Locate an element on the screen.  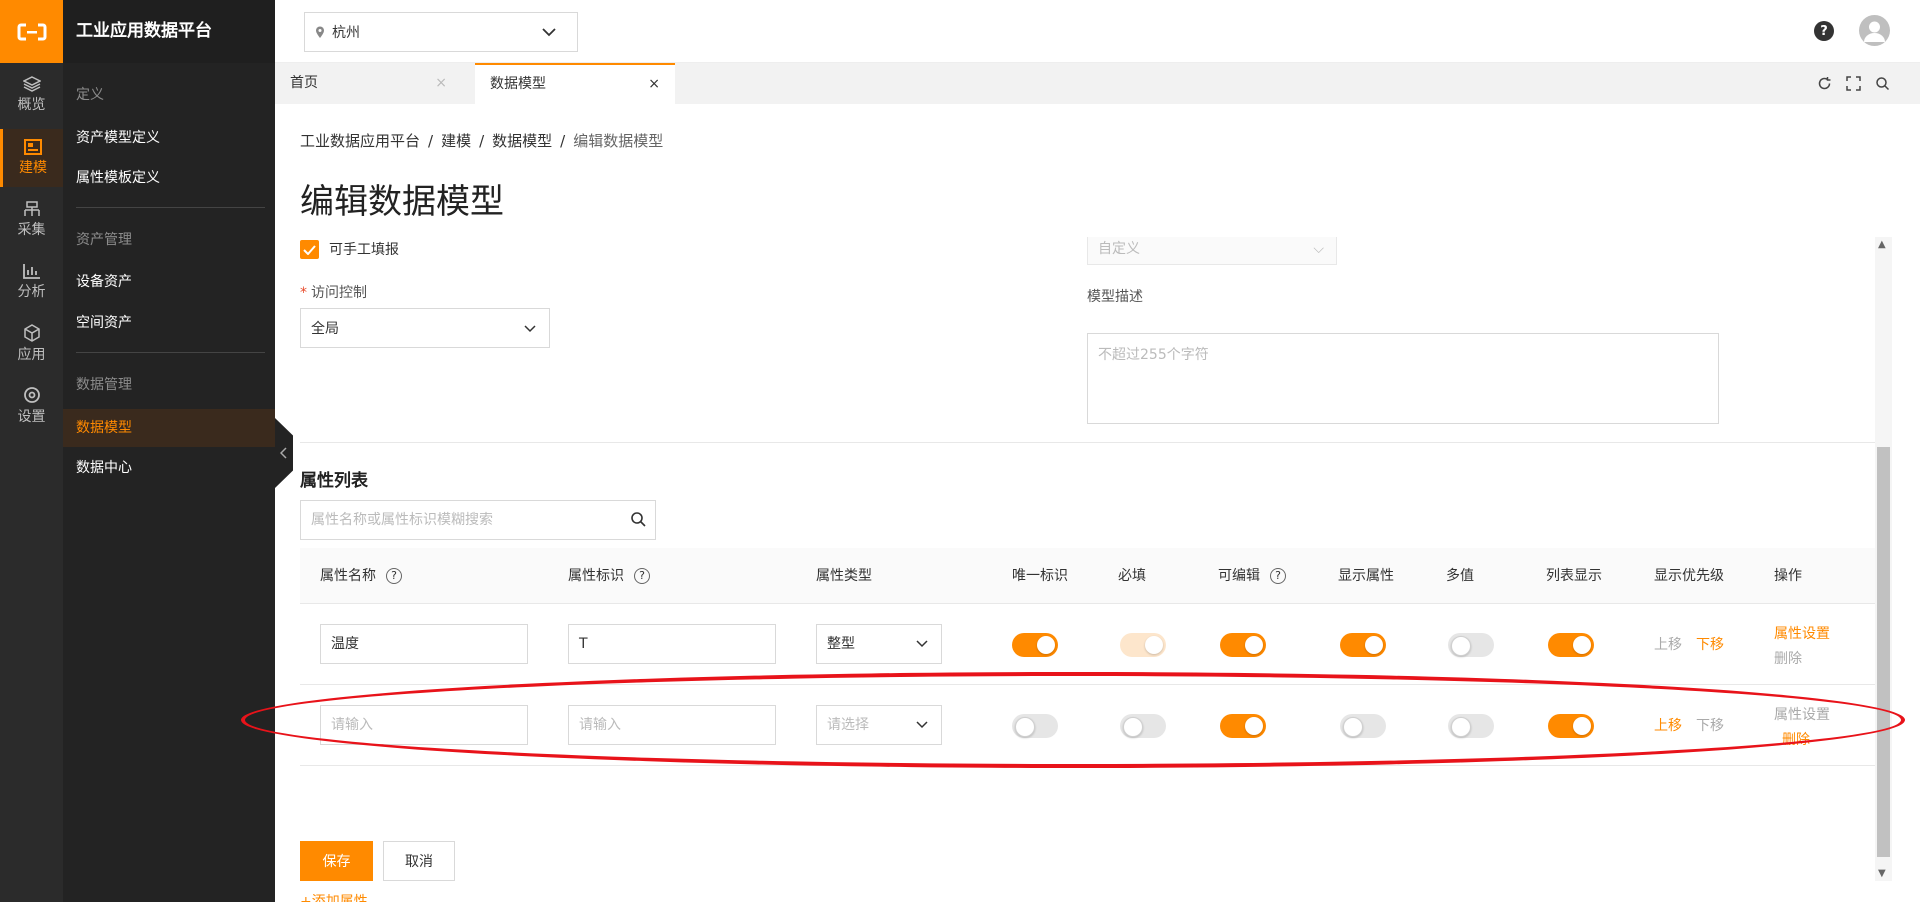
menu-item-data-model: 数据模型 is located at coordinates (169, 428).